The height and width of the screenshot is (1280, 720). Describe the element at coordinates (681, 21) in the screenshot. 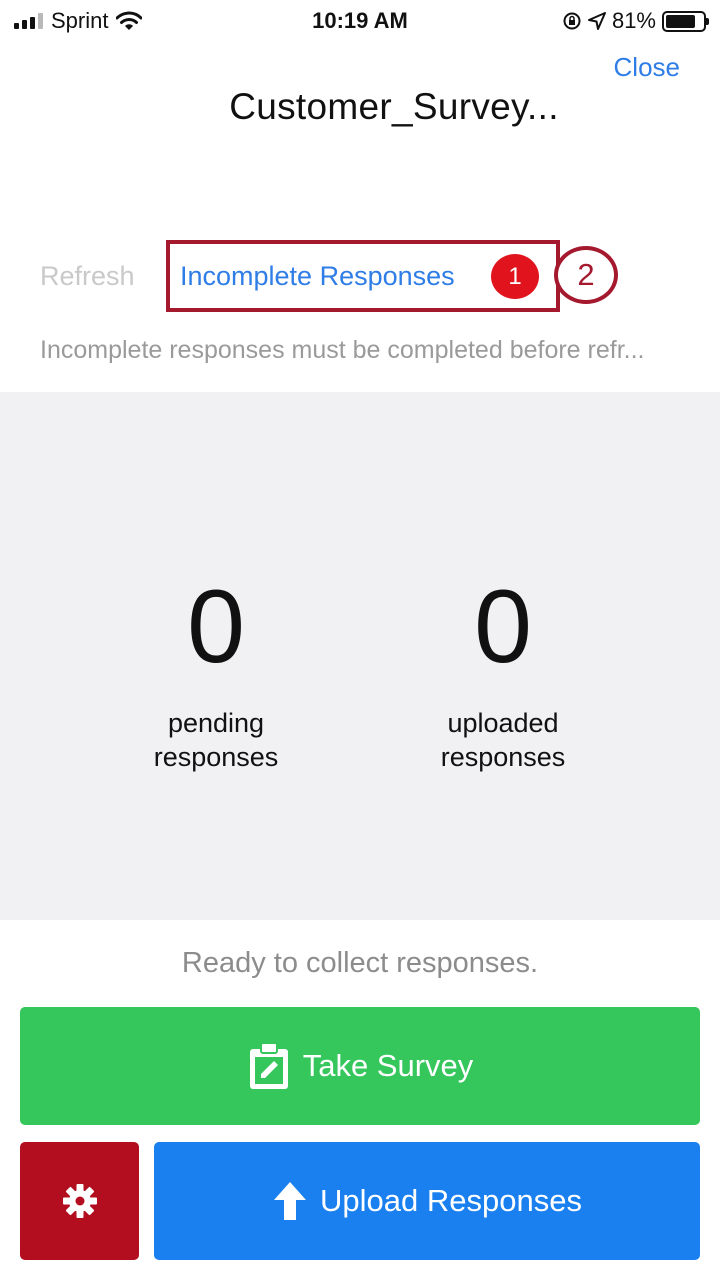

I see `battery-level-fill` at that location.